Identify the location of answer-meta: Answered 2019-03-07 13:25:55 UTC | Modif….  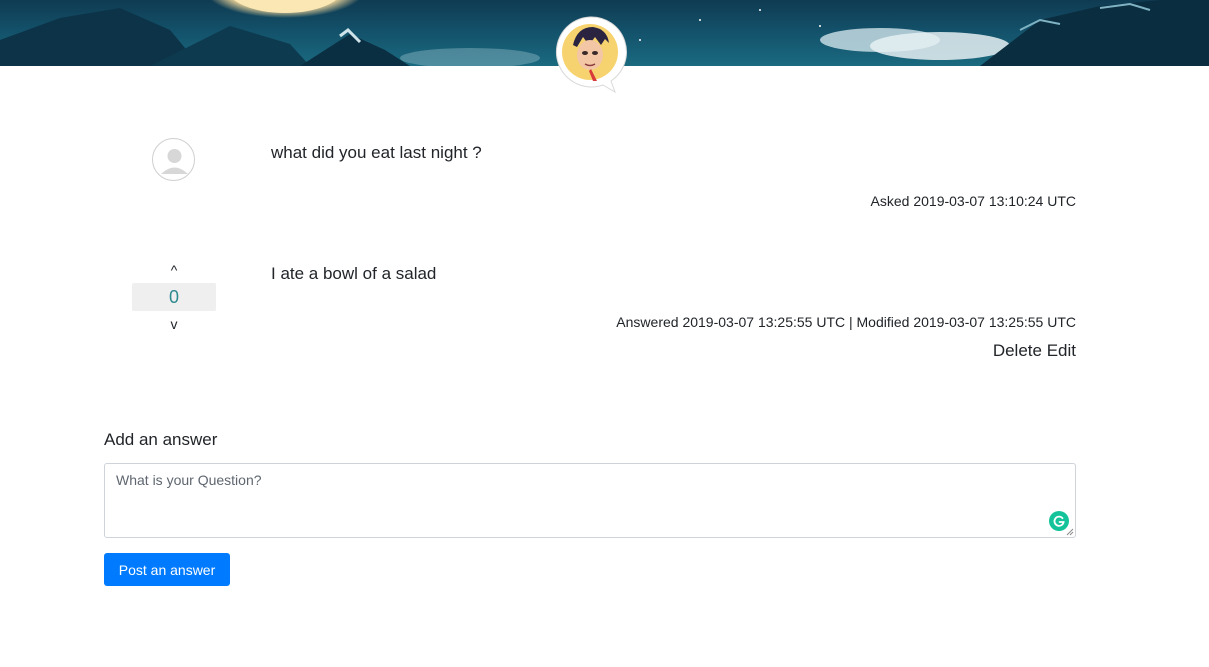
(846, 322).